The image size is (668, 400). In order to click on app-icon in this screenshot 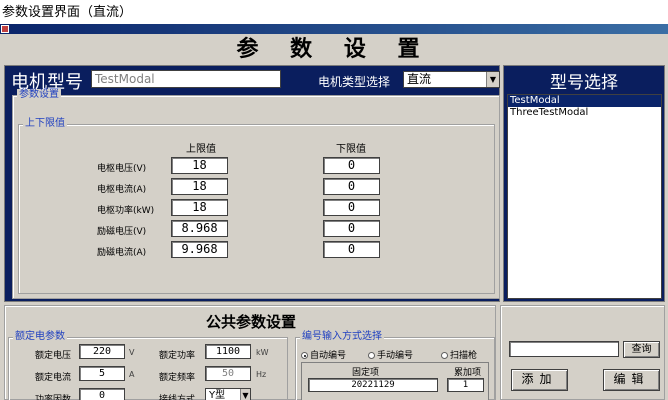, I will do `click(5, 29)`.